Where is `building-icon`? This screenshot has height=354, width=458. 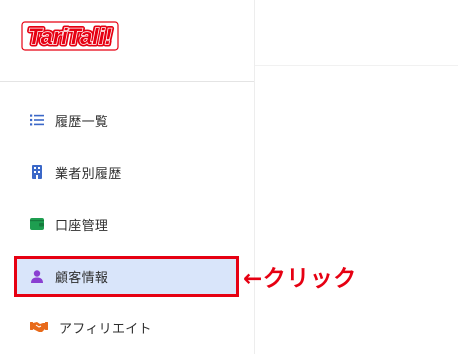 building-icon is located at coordinates (37, 172).